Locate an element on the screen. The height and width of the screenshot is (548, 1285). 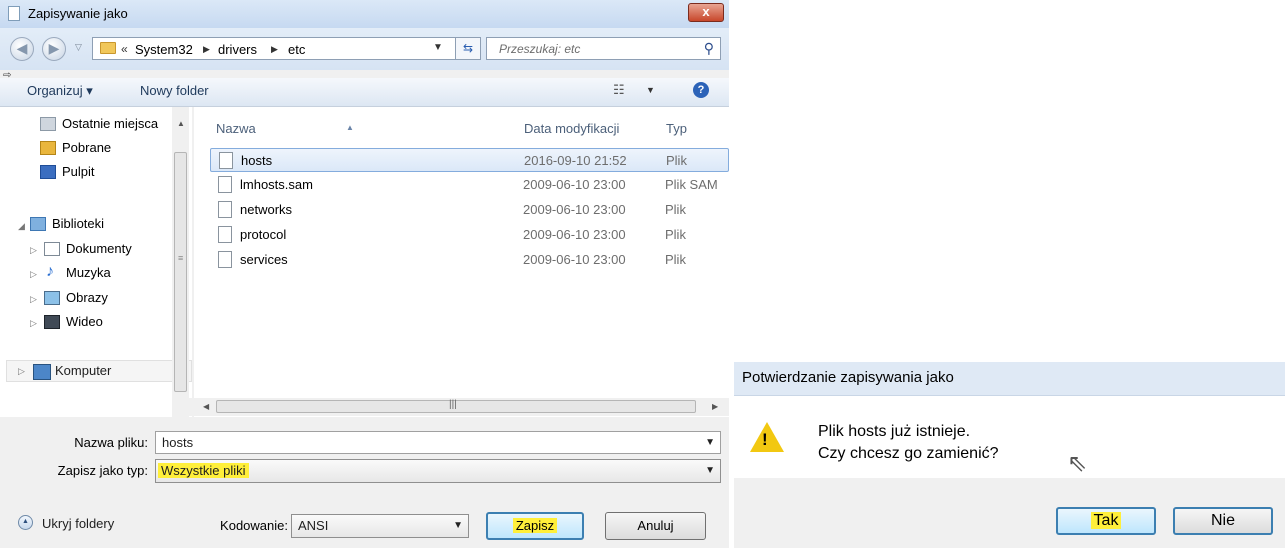
collapse-icon: ◢ is located at coordinates (21, 226).